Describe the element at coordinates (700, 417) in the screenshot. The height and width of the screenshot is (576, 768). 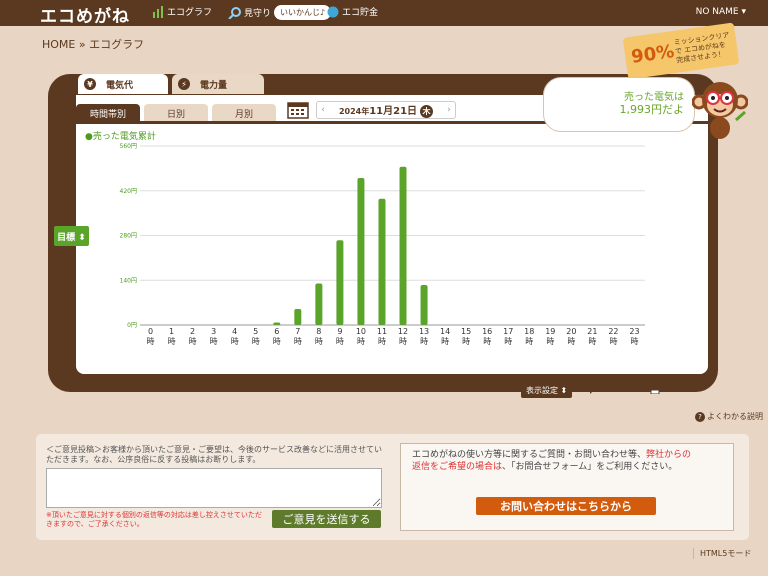
I see `question-icon: ?` at that location.